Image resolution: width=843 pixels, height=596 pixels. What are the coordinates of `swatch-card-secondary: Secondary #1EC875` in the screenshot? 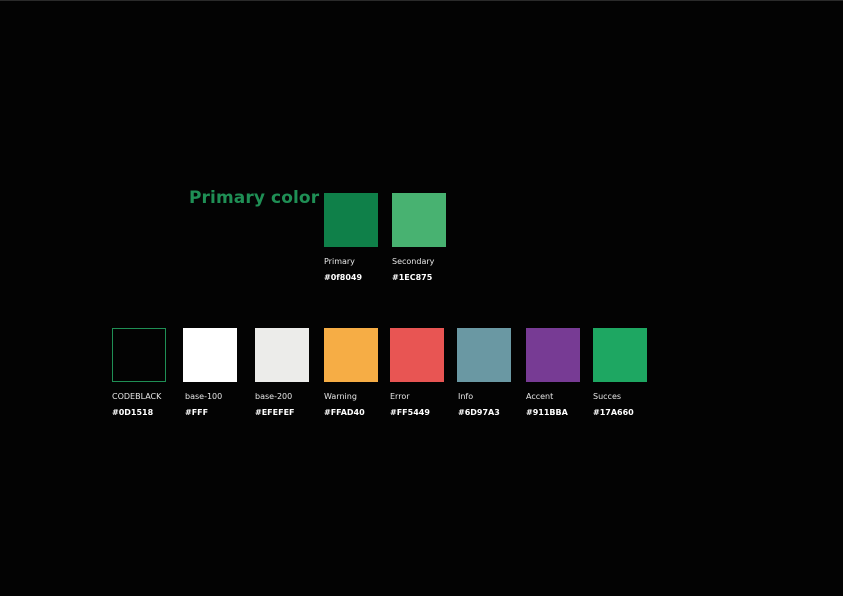 It's located at (437, 237).